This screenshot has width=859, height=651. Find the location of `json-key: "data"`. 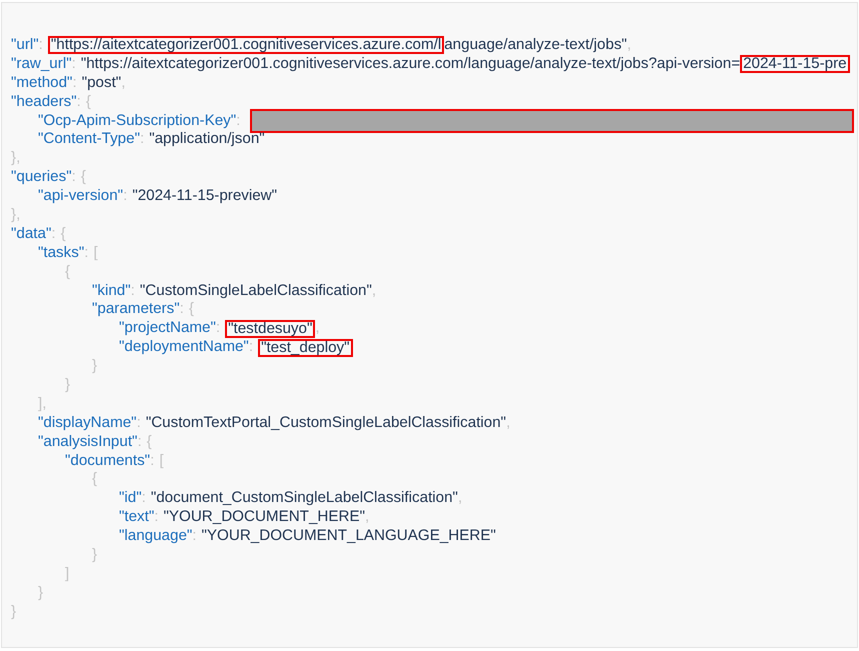

json-key: "data" is located at coordinates (31, 234).